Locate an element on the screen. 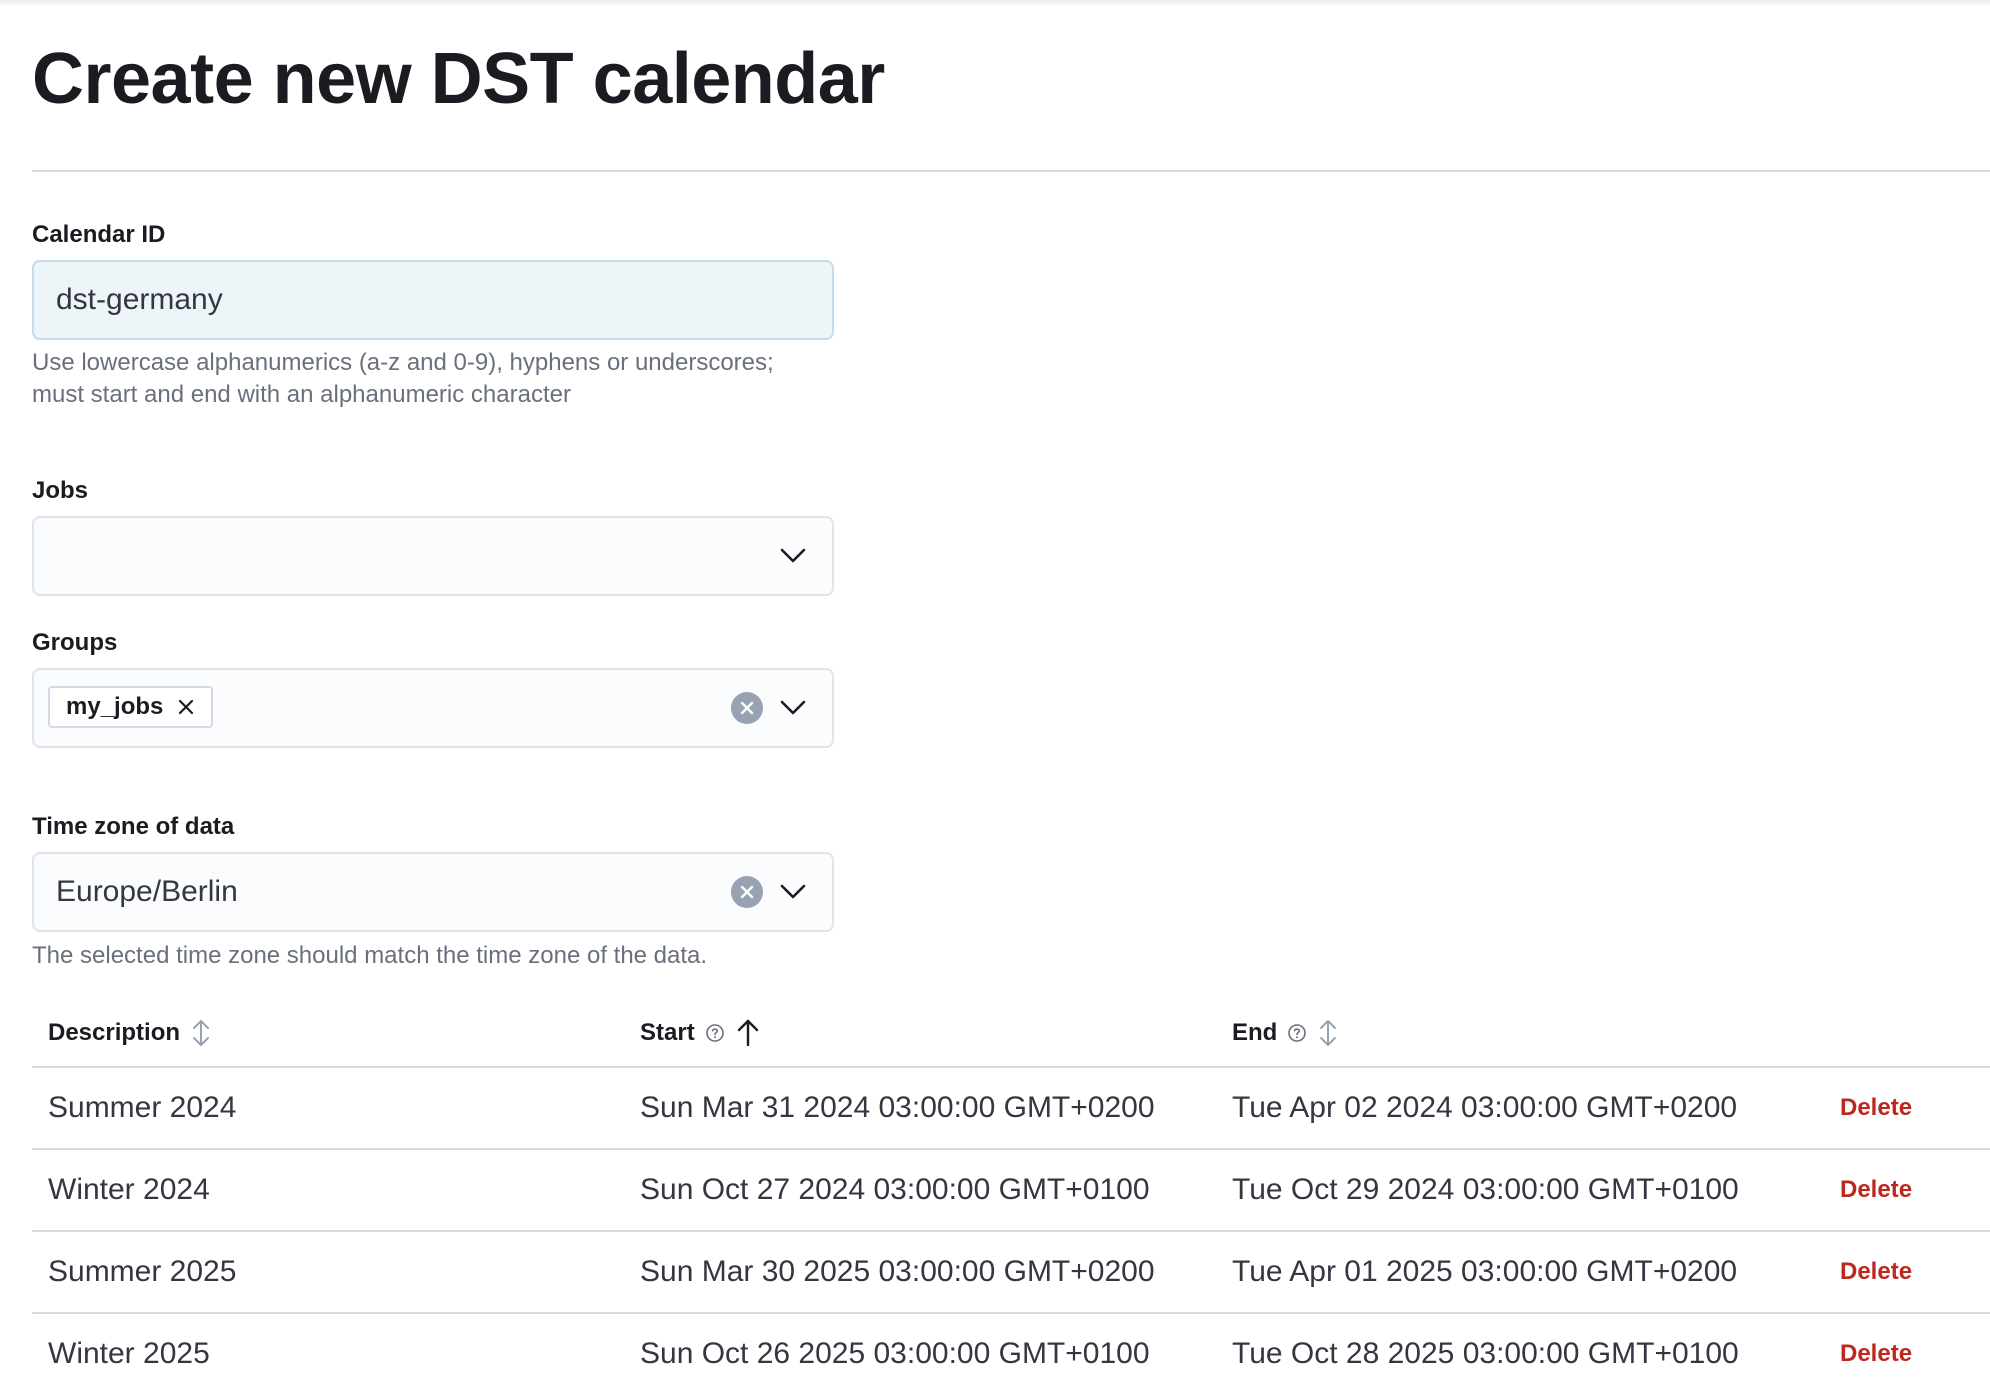  column-header-start-label: Start is located at coordinates (667, 1032).